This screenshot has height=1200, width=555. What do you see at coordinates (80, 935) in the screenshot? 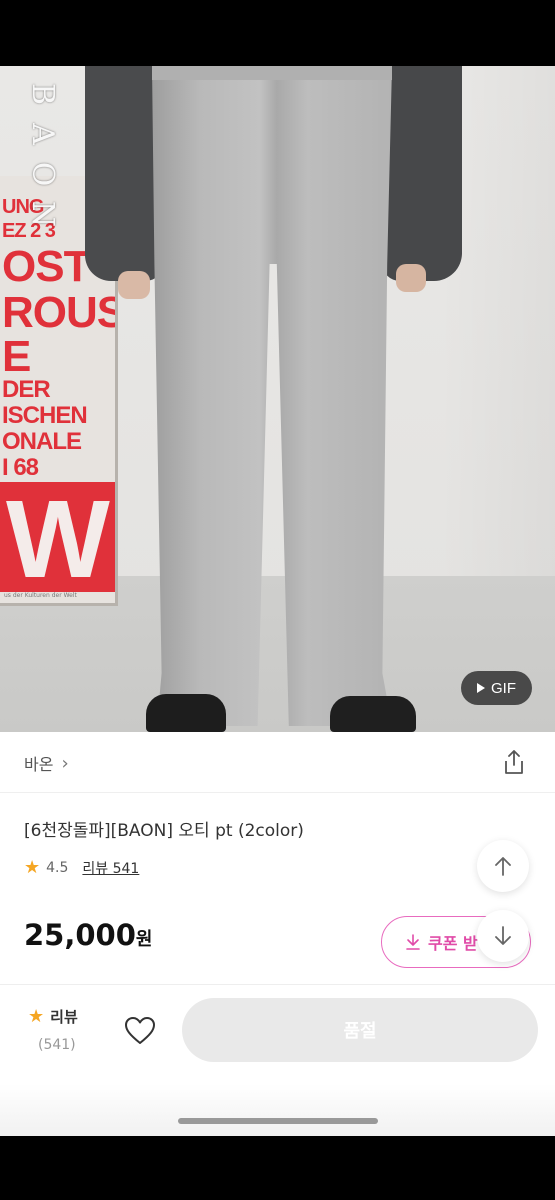
I see `price-value: 25,000` at bounding box center [80, 935].